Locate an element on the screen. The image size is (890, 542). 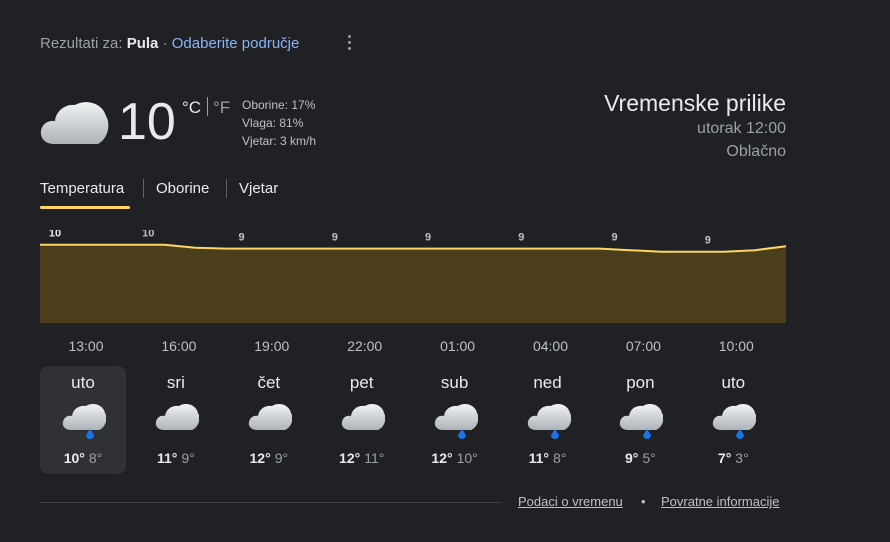
hour-tick-label: 19:00 is located at coordinates (272, 346).